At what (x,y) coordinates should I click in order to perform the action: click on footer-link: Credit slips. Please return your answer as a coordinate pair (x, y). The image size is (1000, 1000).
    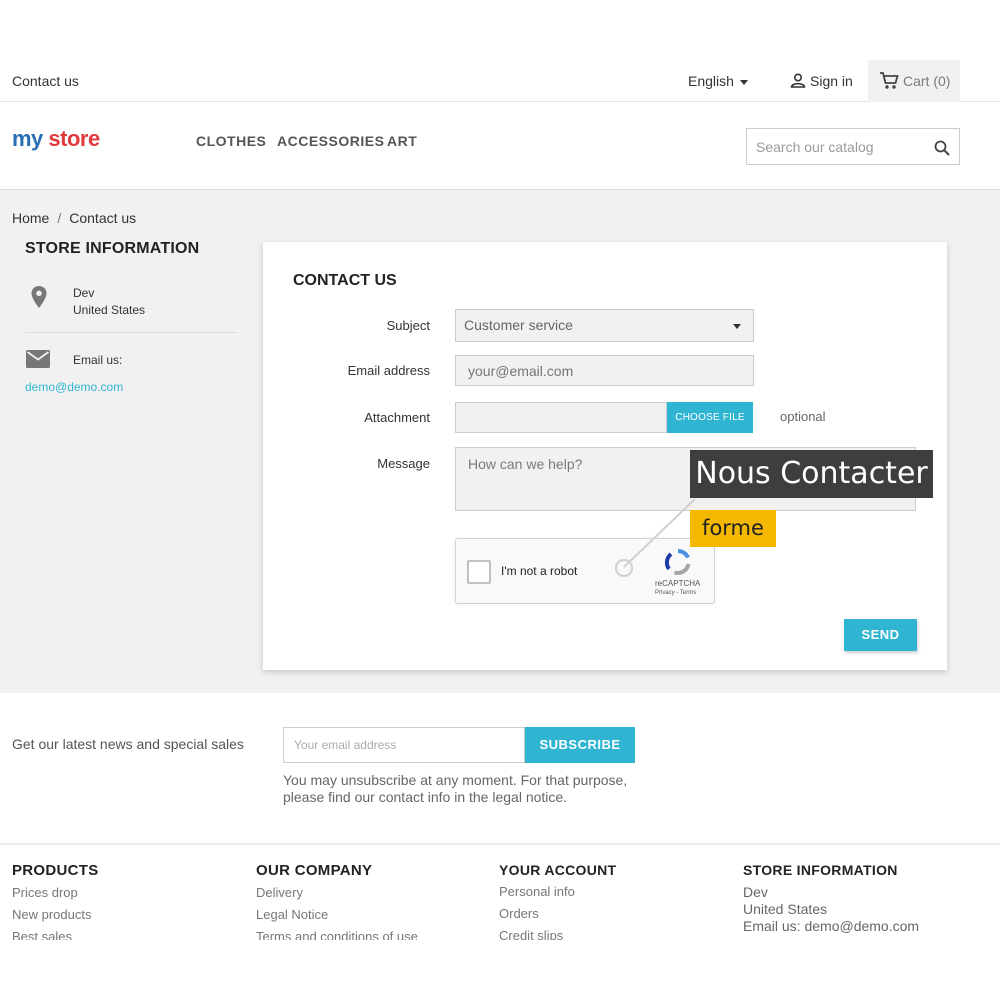
    Looking at the image, I should click on (557, 932).